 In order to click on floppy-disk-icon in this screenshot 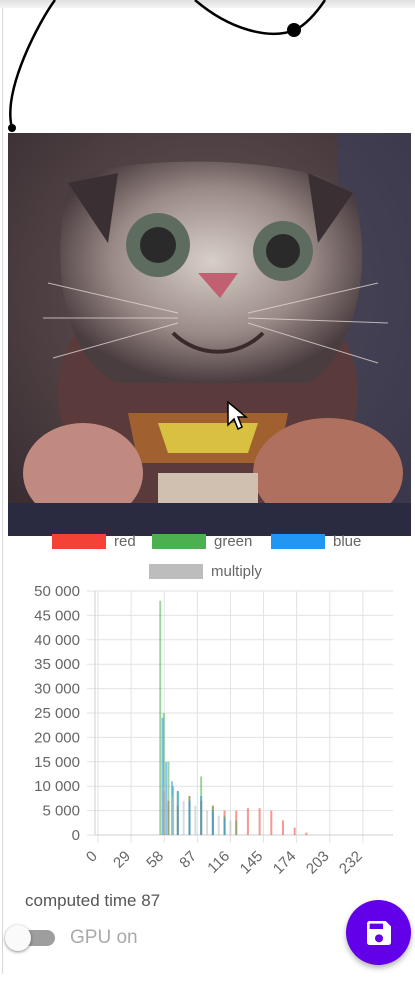, I will do `click(378, 932)`.